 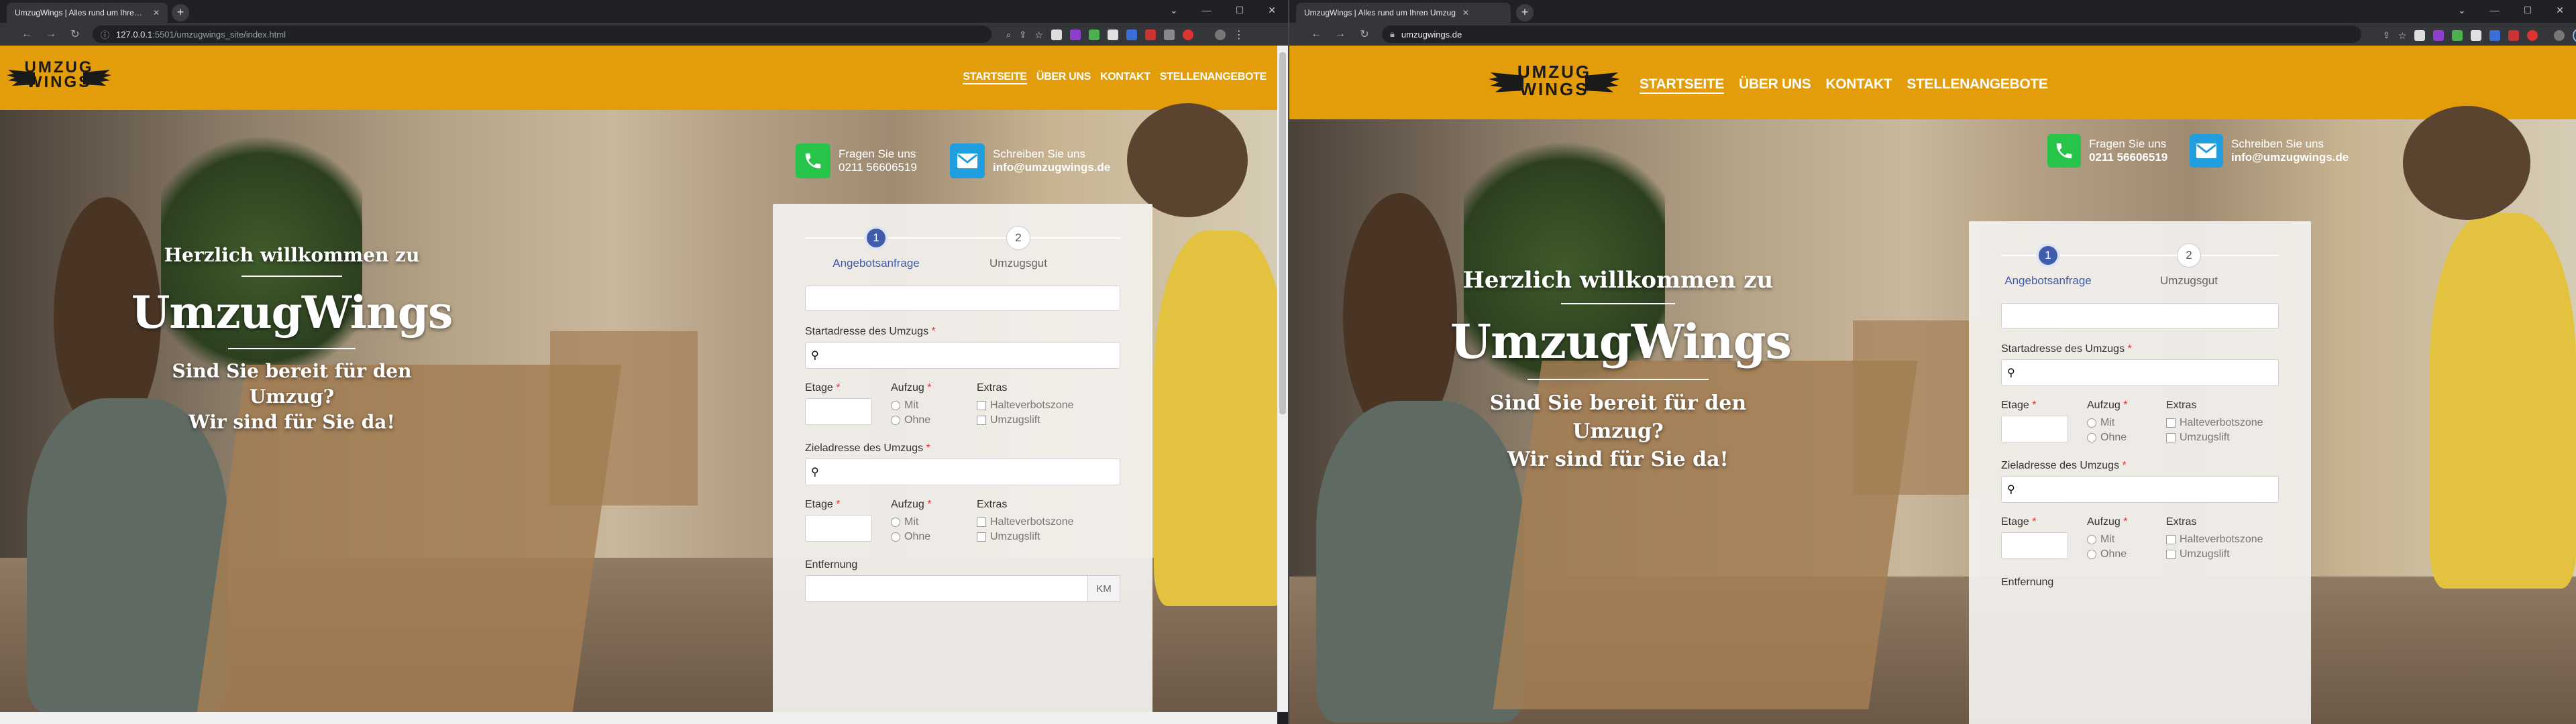 I want to click on mail-icon, so click(x=2206, y=151).